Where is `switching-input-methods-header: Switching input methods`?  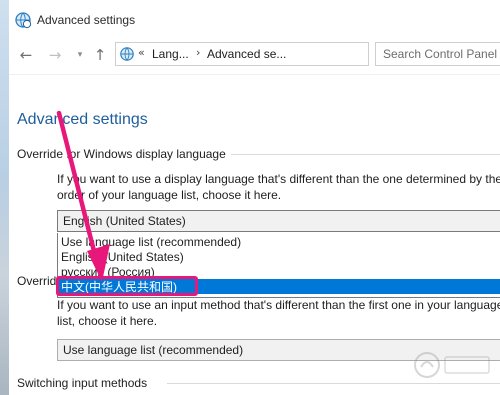 switching-input-methods-header: Switching input methods is located at coordinates (82, 383).